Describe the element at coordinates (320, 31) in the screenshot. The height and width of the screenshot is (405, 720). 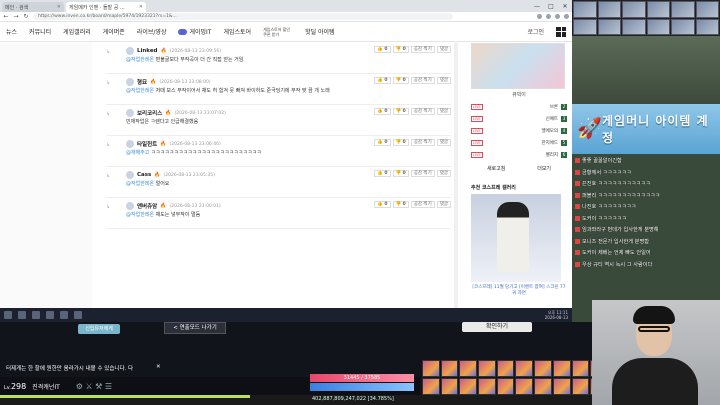
I see `hot-deal-link: 핫딜 아이템` at that location.